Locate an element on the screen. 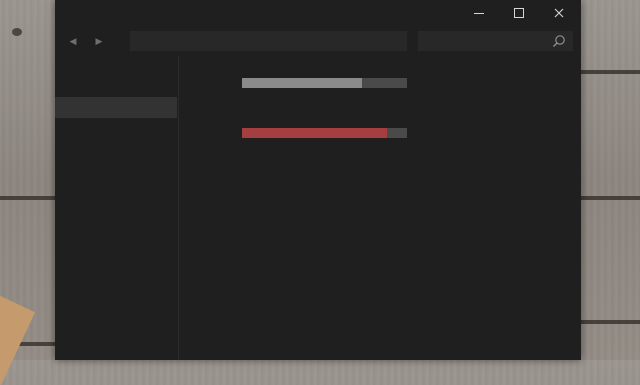 Image resolution: width=640 pixels, height=385 pixels. minimize-icon is located at coordinates (479, 13).